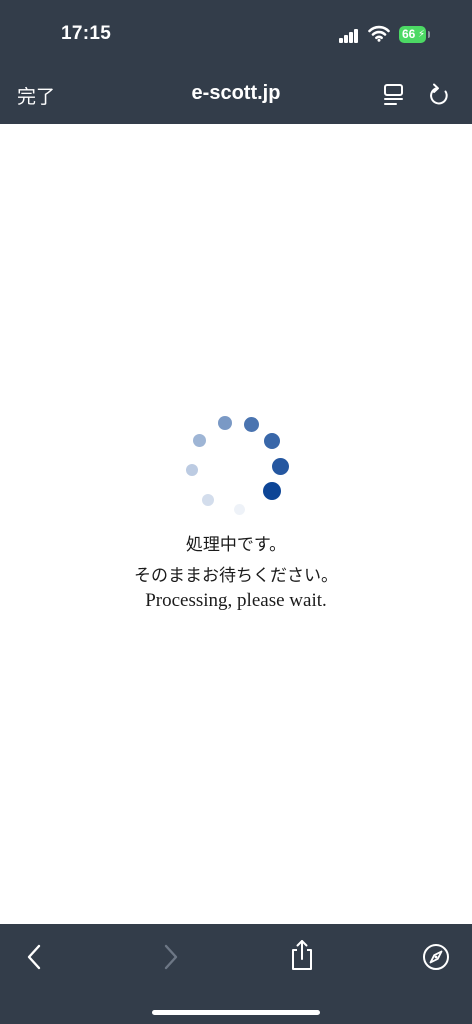 This screenshot has width=472, height=1024. I want to click on home-indicator, so click(236, 1012).